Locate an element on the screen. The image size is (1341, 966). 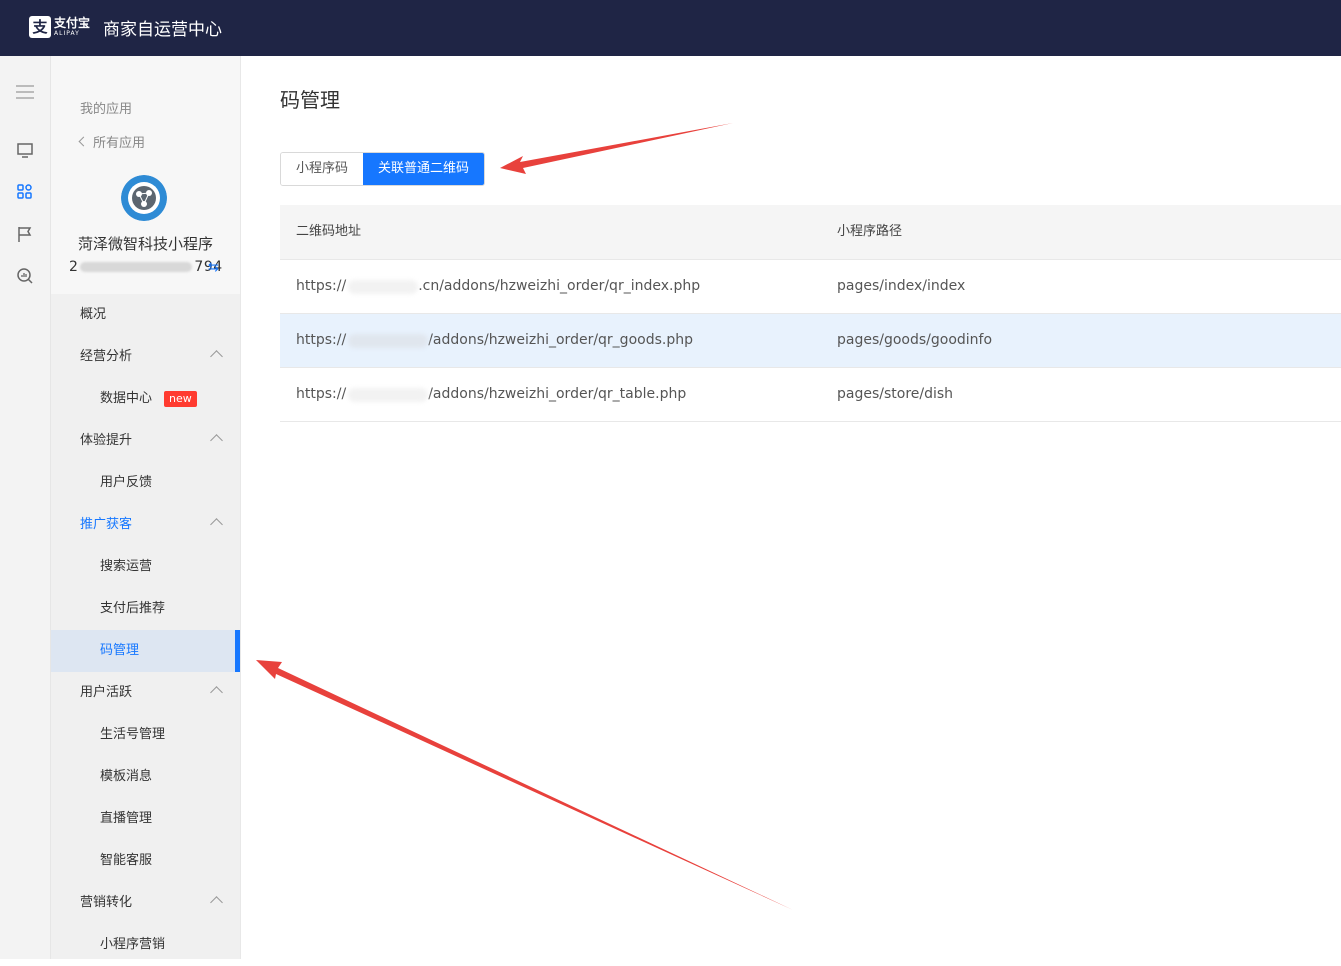
all-apps-link: 所有应用 is located at coordinates (112, 141).